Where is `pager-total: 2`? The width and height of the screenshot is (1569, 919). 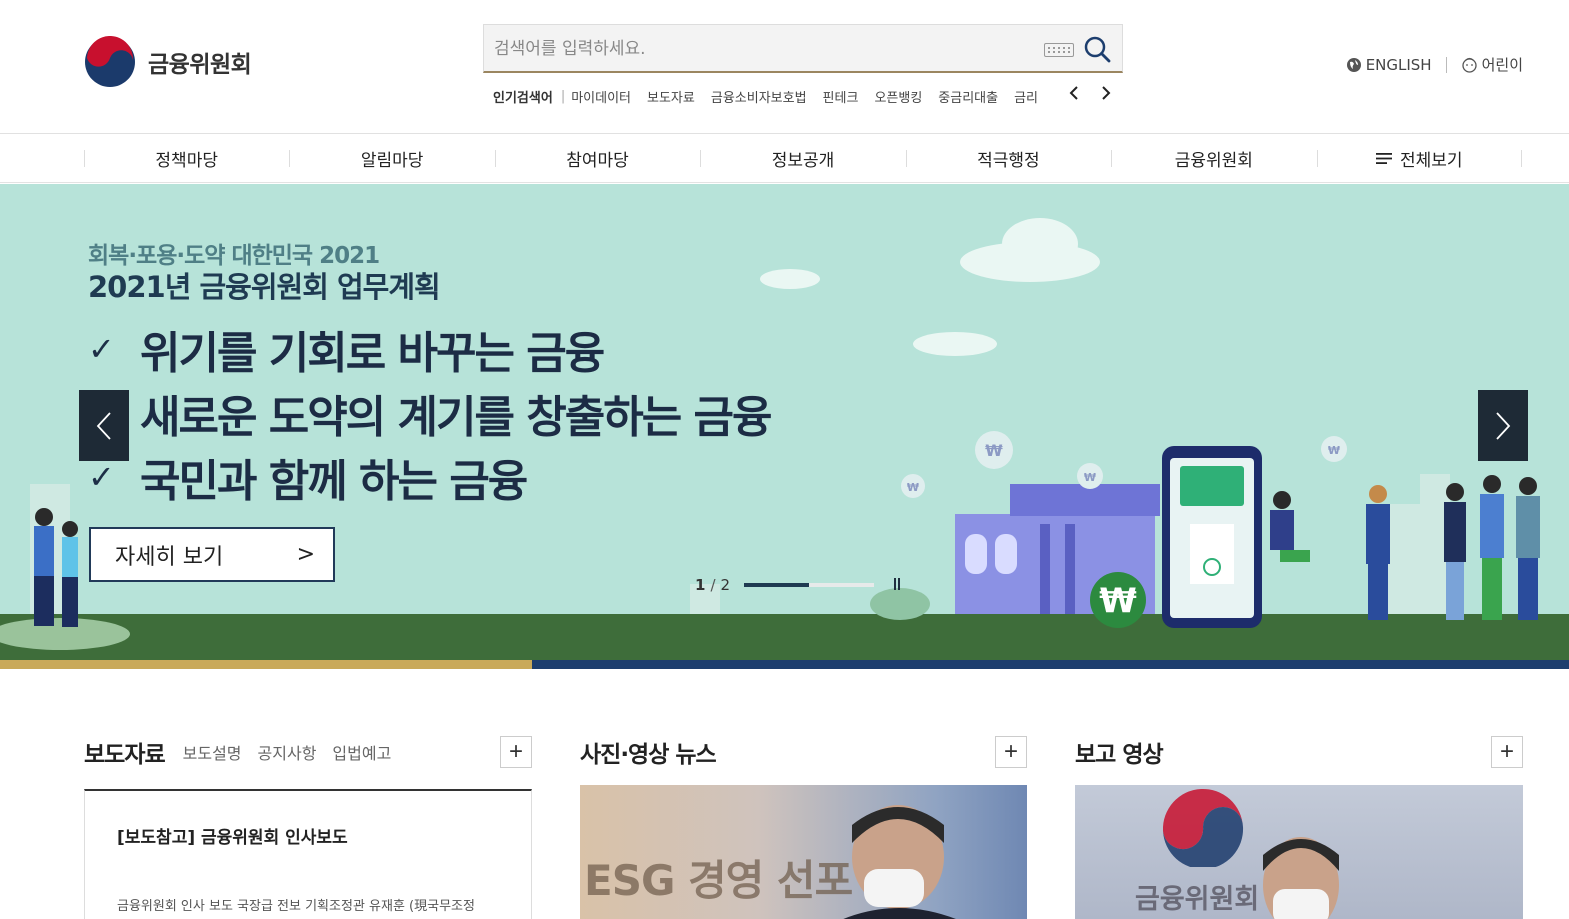
pager-total: 2 is located at coordinates (725, 585).